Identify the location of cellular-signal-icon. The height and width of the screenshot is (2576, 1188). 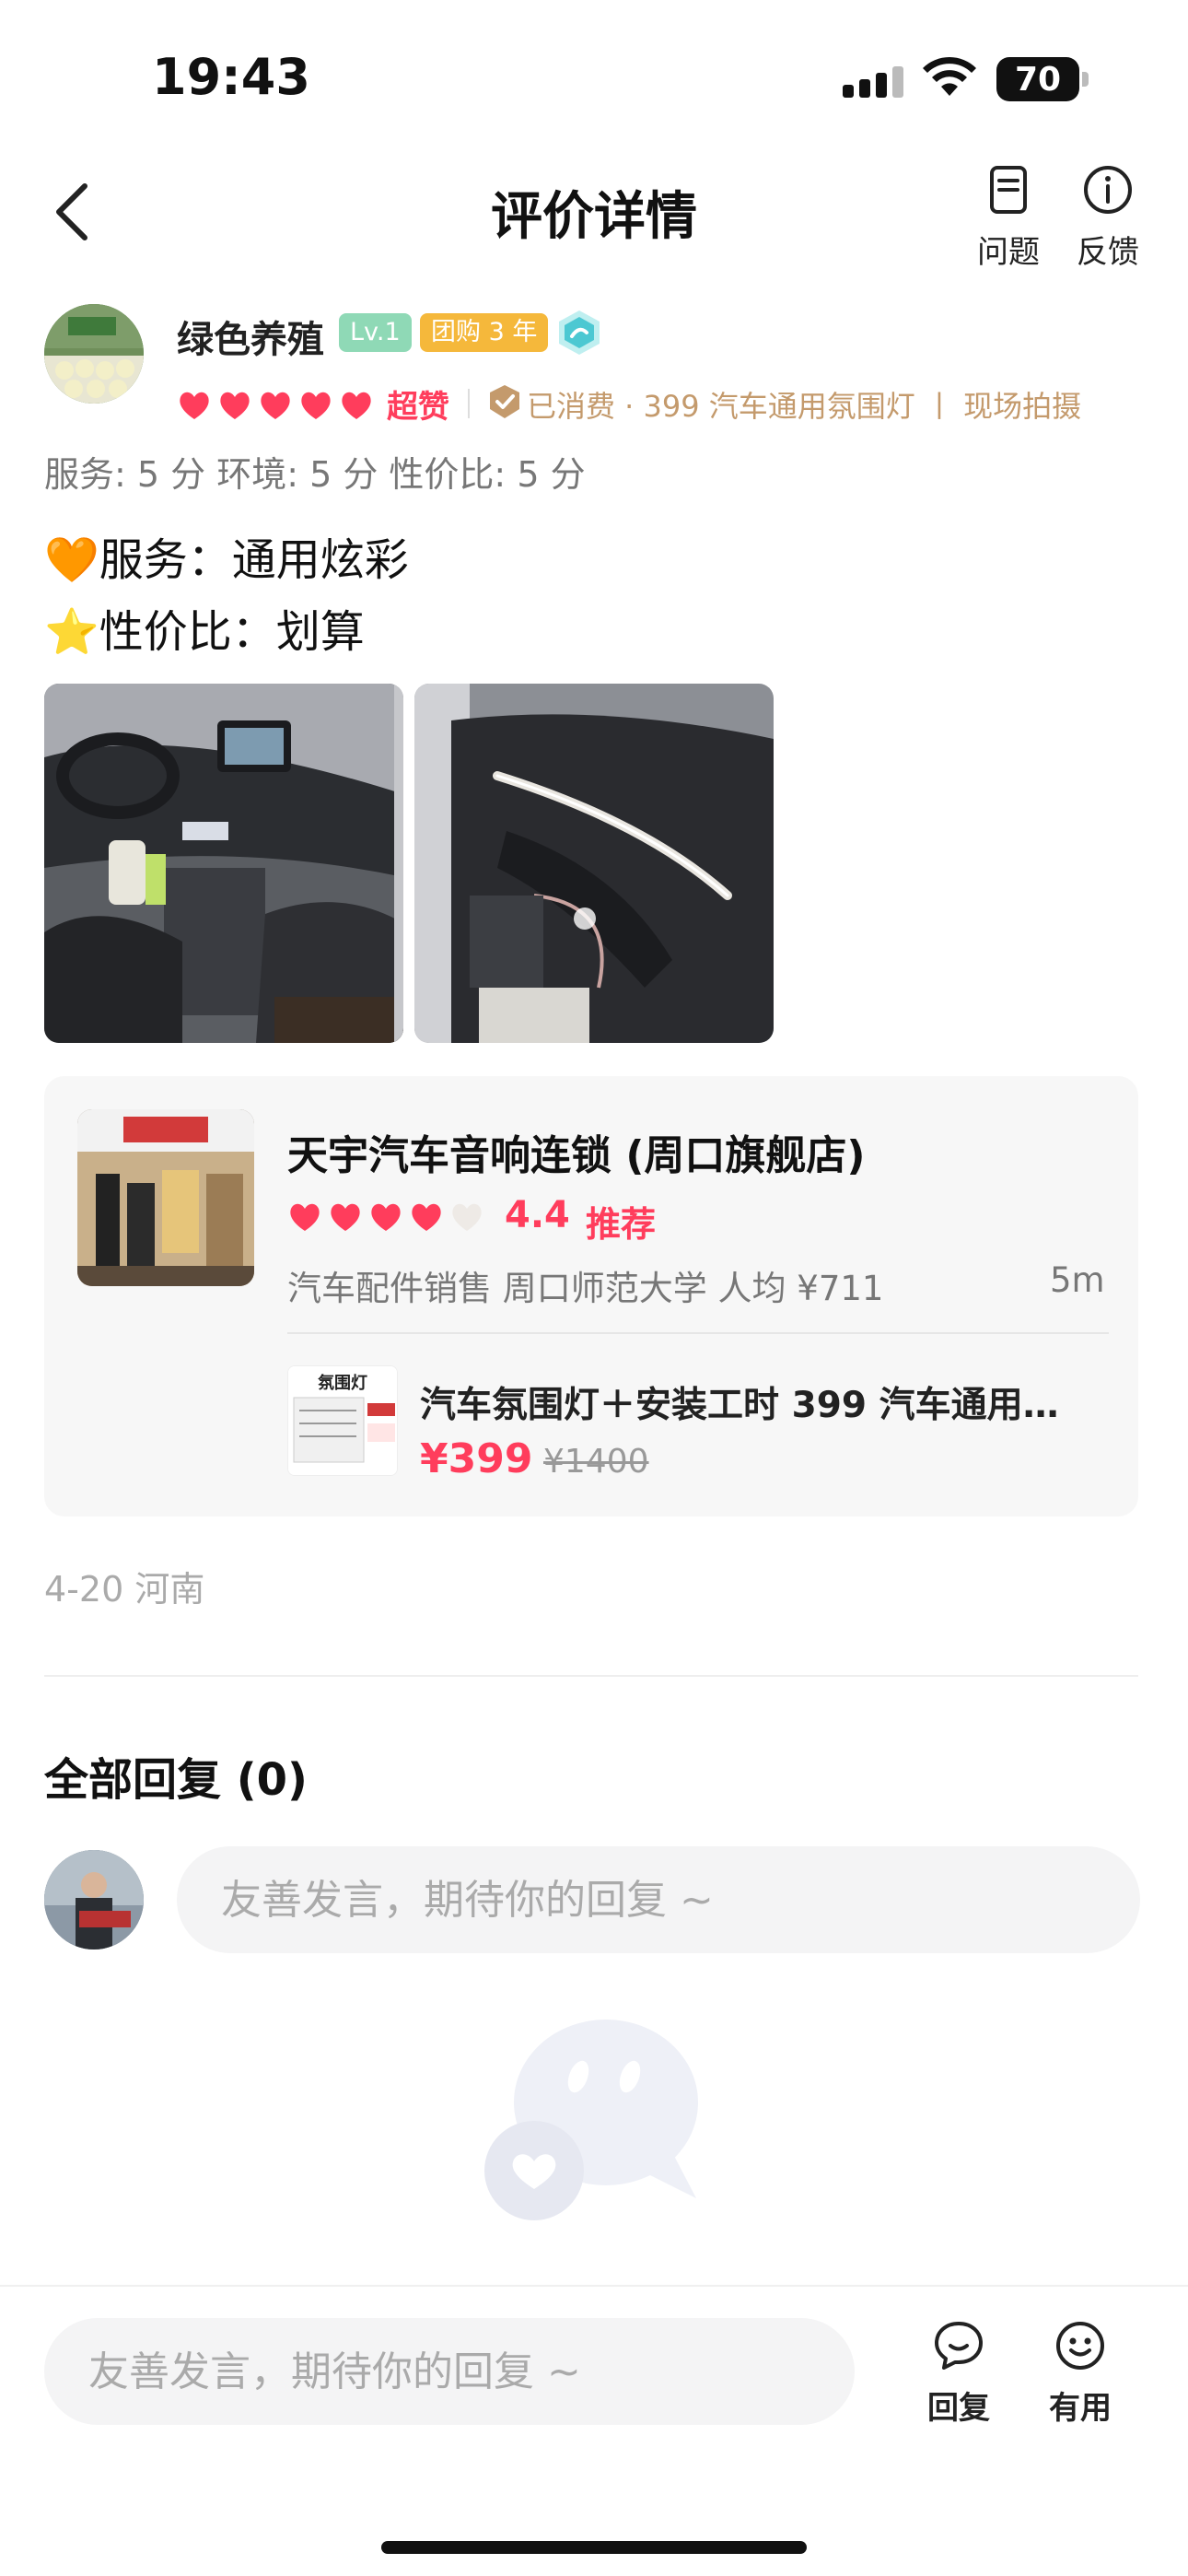
(875, 82).